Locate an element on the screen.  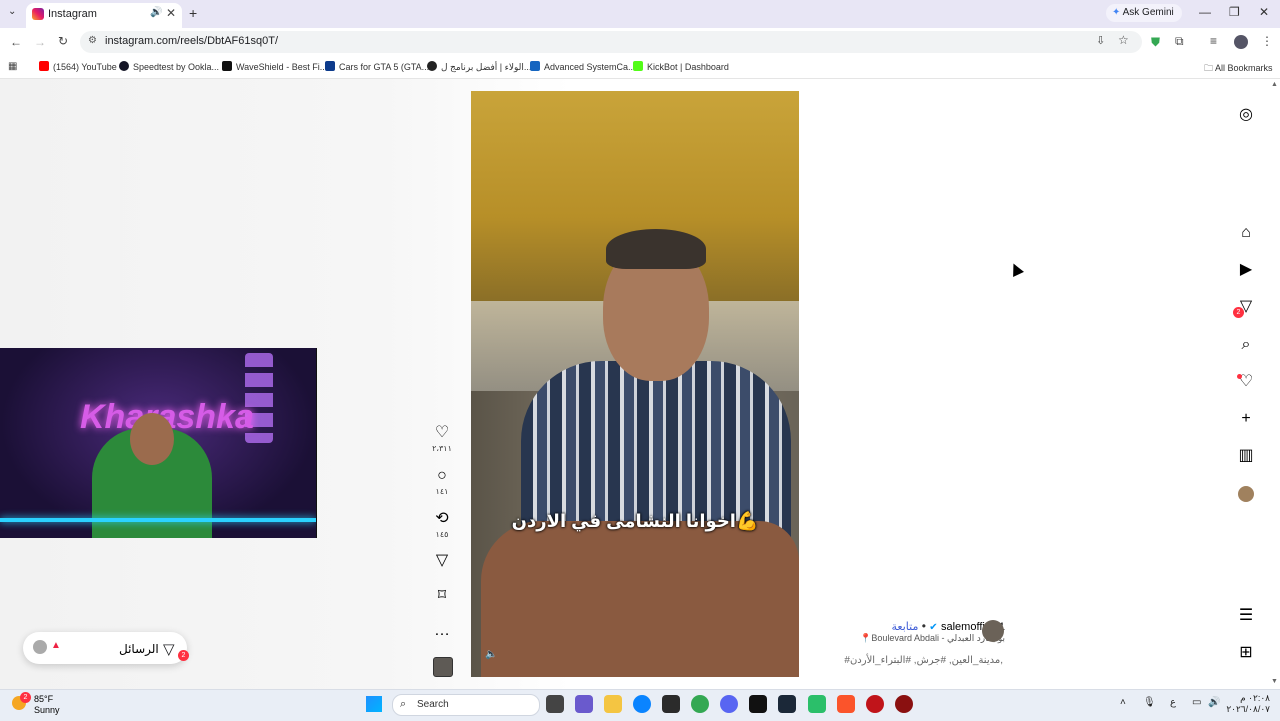
copilot-icon is located at coordinates (584, 704).